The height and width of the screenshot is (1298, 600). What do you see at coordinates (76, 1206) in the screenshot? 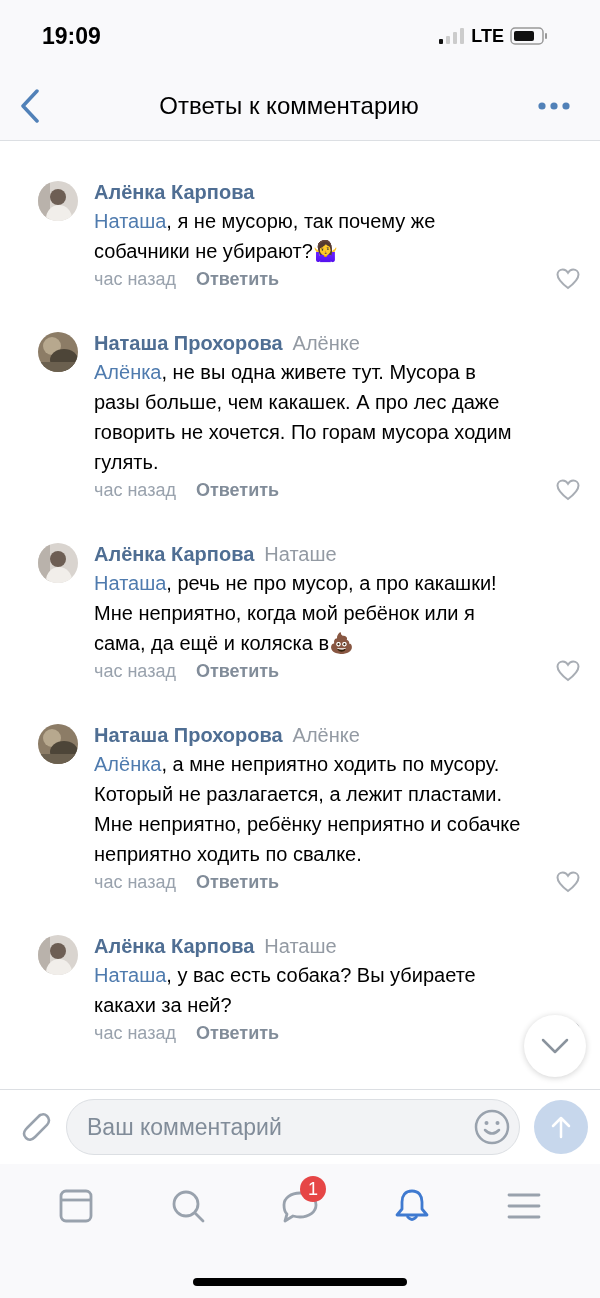
I see `feed-icon` at bounding box center [76, 1206].